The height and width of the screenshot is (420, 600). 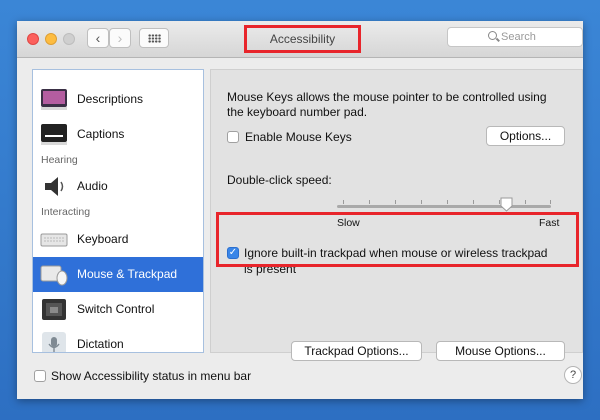 I want to click on sidebar-item-captions: Captions, so click(x=118, y=134).